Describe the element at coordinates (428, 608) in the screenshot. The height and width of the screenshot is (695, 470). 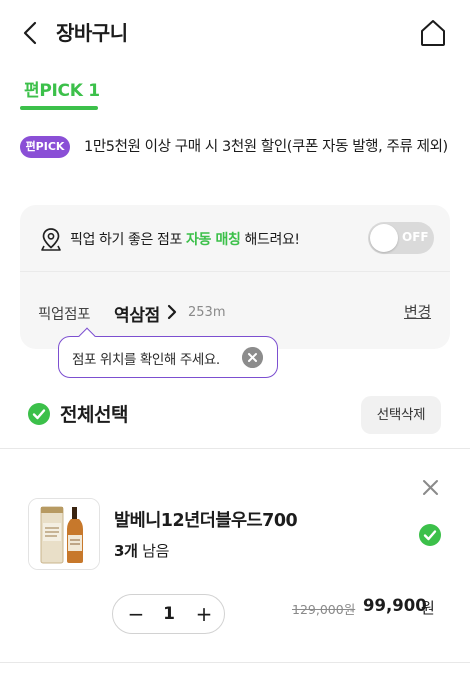
I see `currency-label: 원` at that location.